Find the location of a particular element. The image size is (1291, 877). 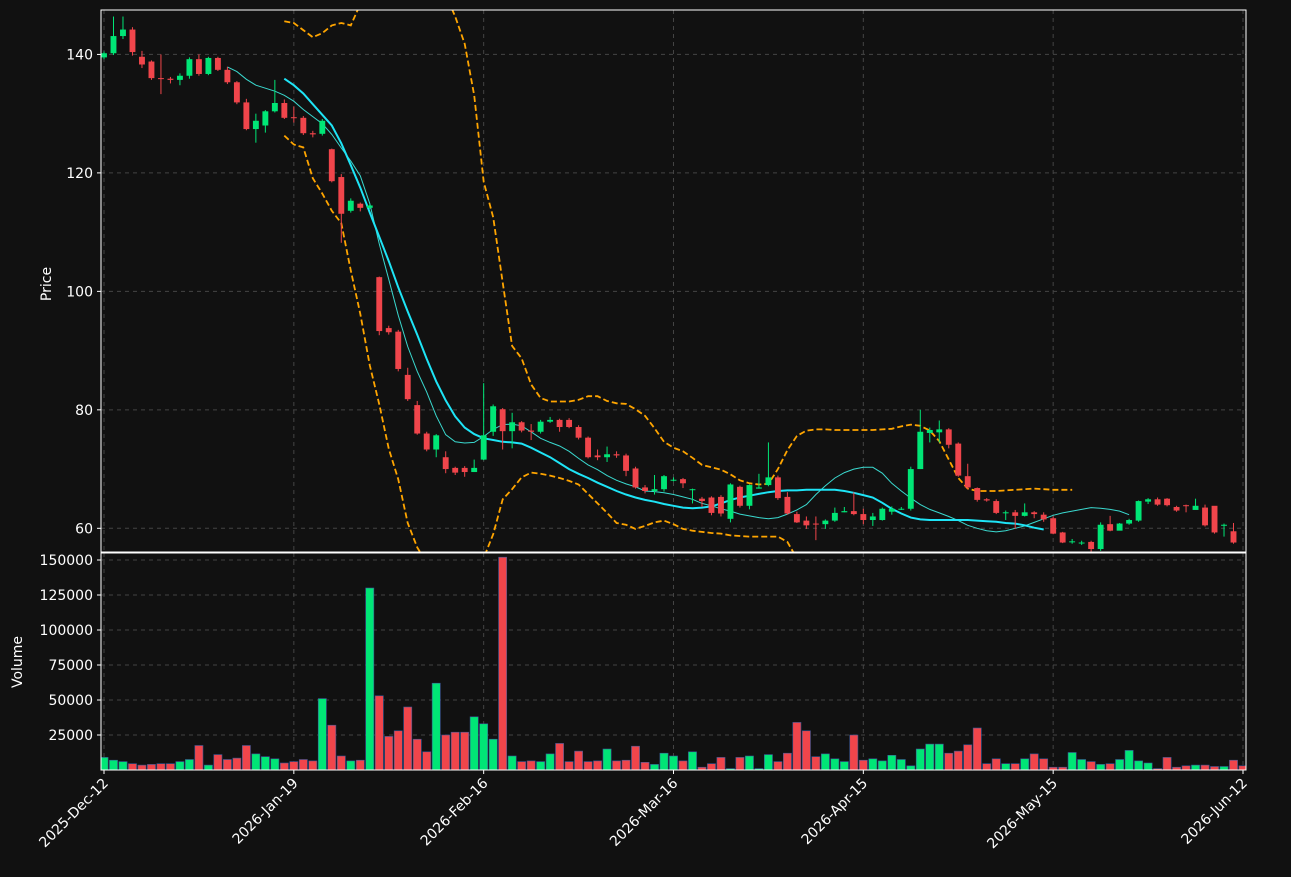

price-tick-label: 100 is located at coordinates (79, 292).